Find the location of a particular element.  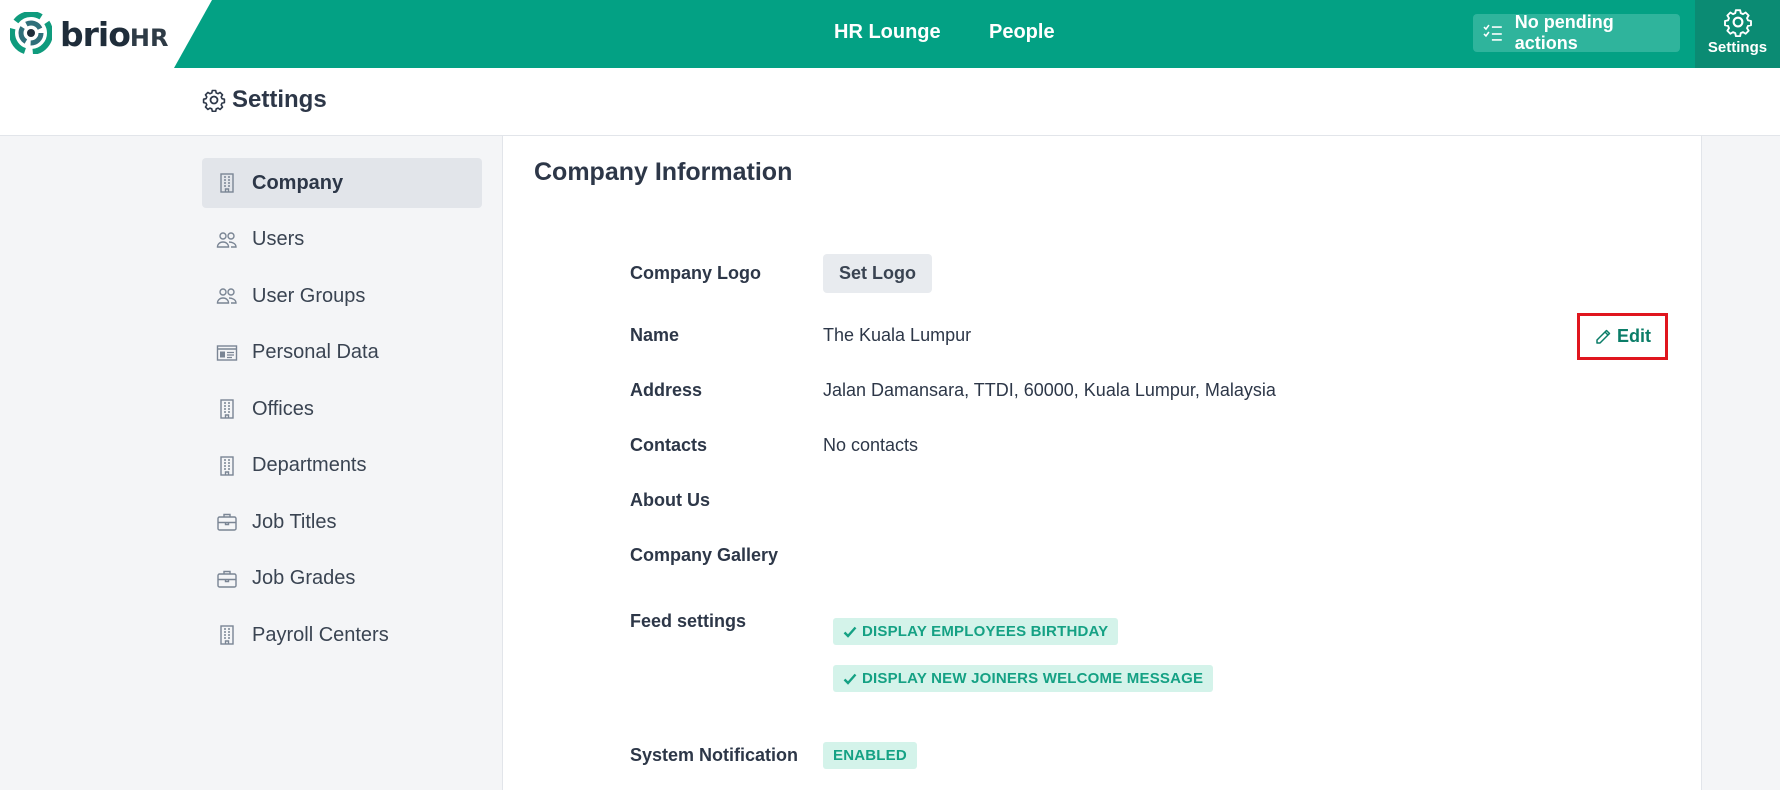

sidebar-item-personal-data: Personal Data is located at coordinates (342, 353).